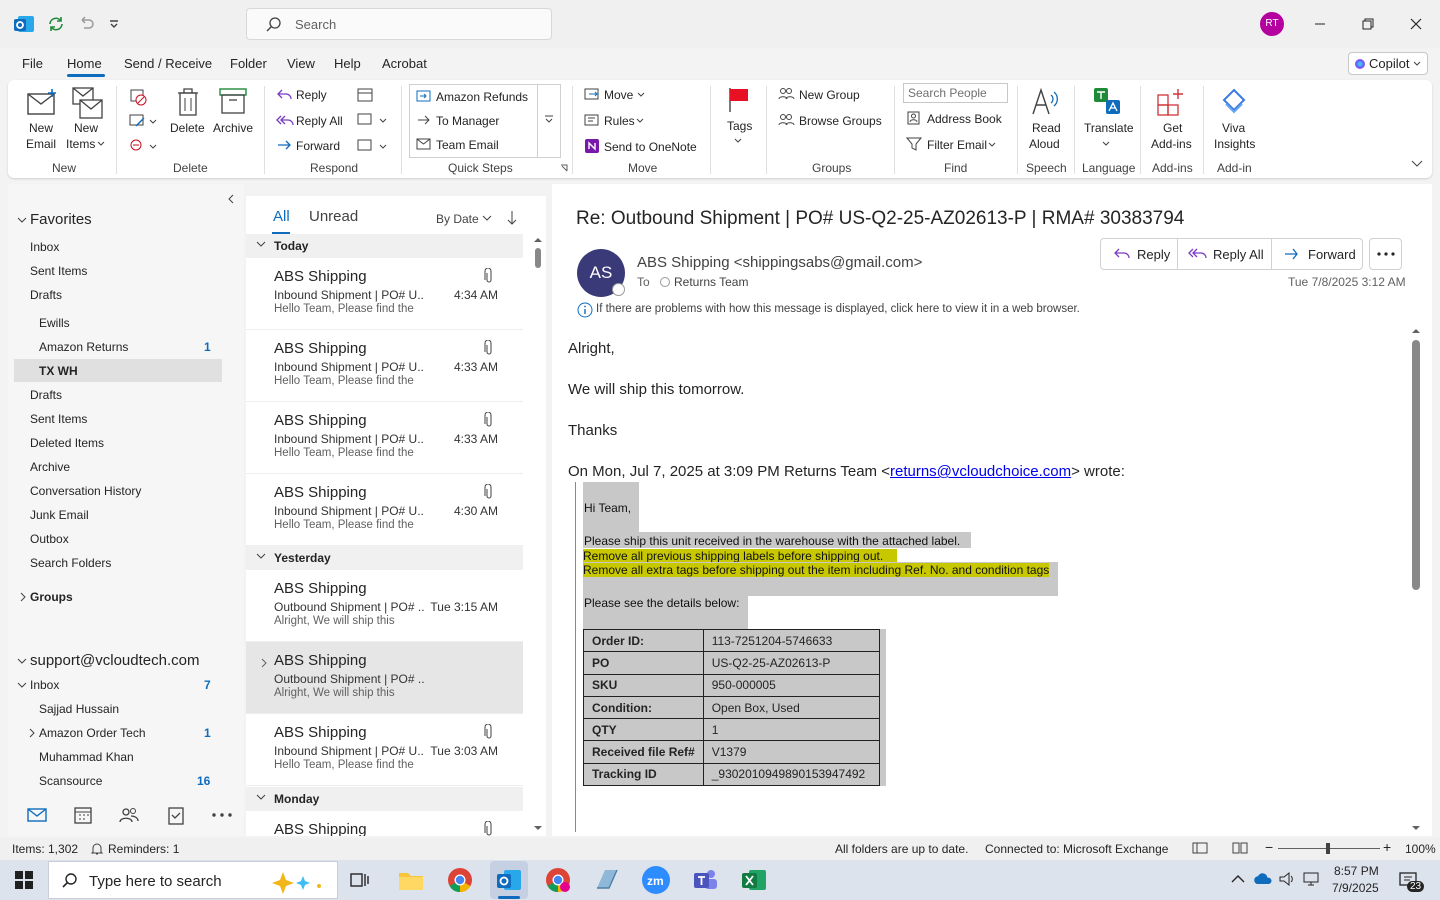  What do you see at coordinates (538, 258) in the screenshot?
I see `list-scrollbar-thumb` at bounding box center [538, 258].